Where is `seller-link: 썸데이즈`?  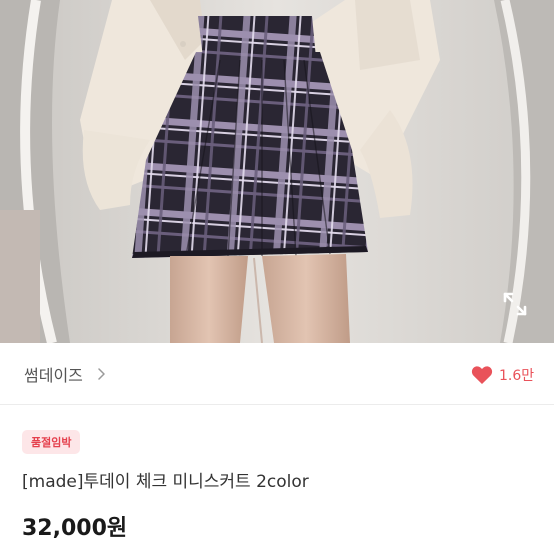
seller-link: 썸데이즈 is located at coordinates (65, 374).